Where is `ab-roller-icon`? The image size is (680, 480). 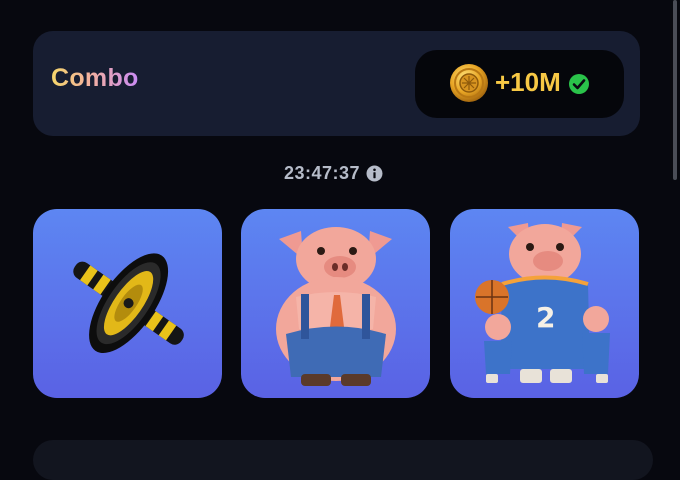 ab-roller-icon is located at coordinates (128, 303).